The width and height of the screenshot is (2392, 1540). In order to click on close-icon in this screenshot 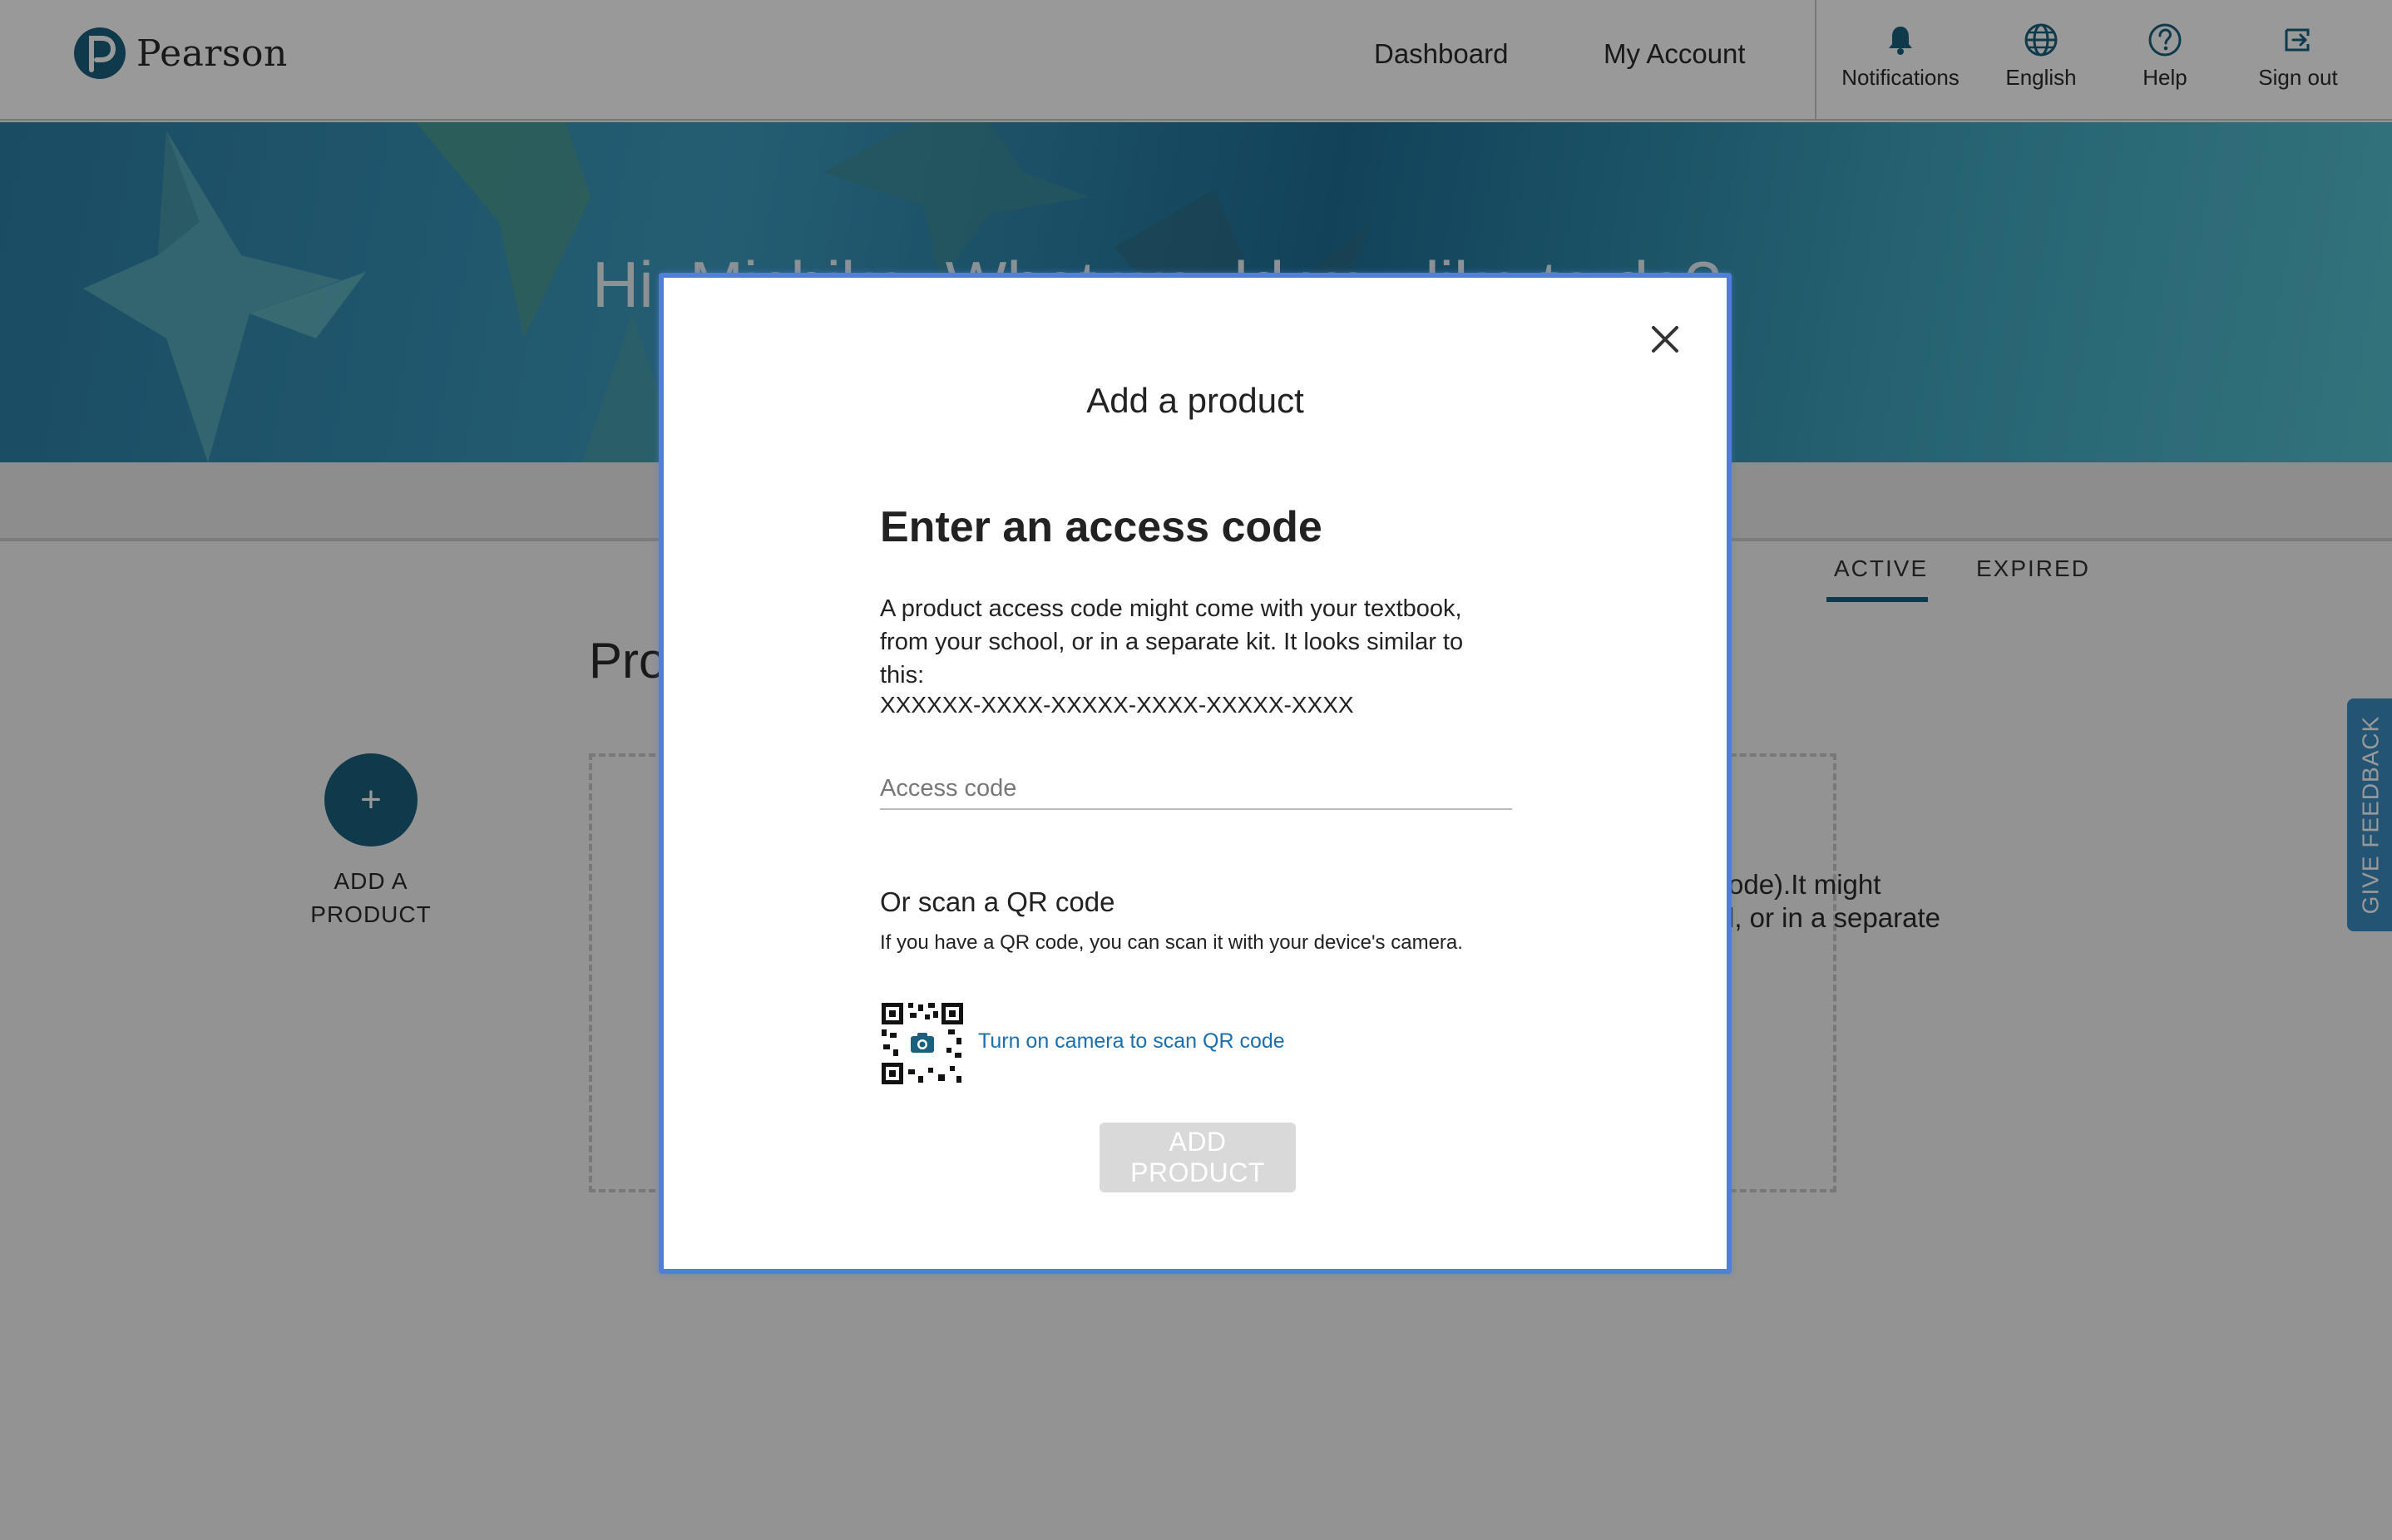, I will do `click(1665, 339)`.